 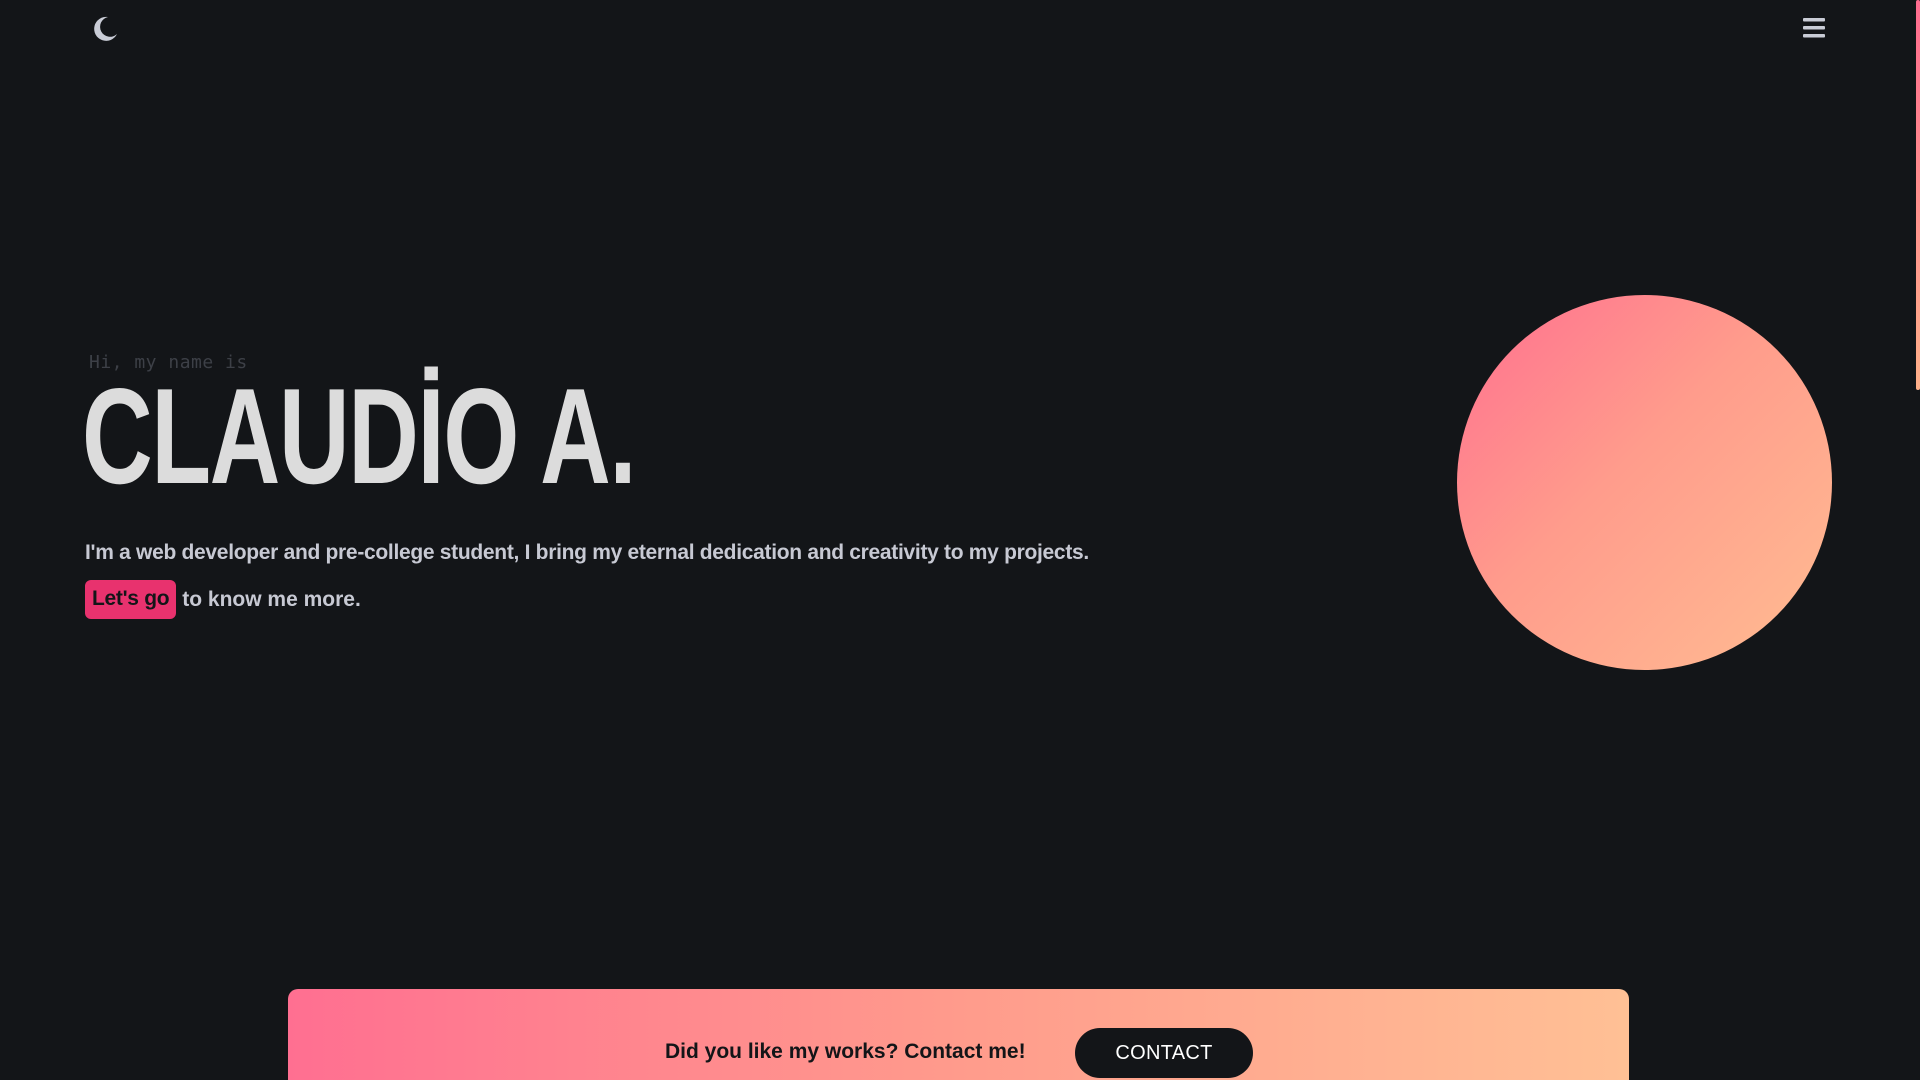 What do you see at coordinates (359, 436) in the screenshot?
I see `hero-name-heading: CLAUDİO A.` at bounding box center [359, 436].